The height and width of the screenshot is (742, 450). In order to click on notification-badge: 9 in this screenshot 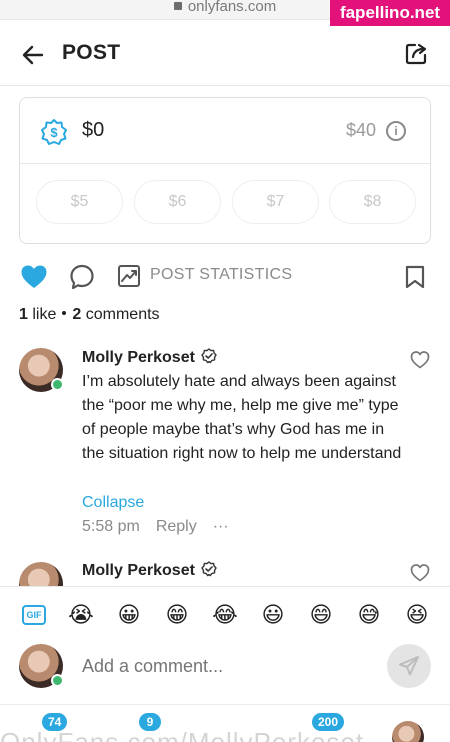, I will do `click(150, 722)`.